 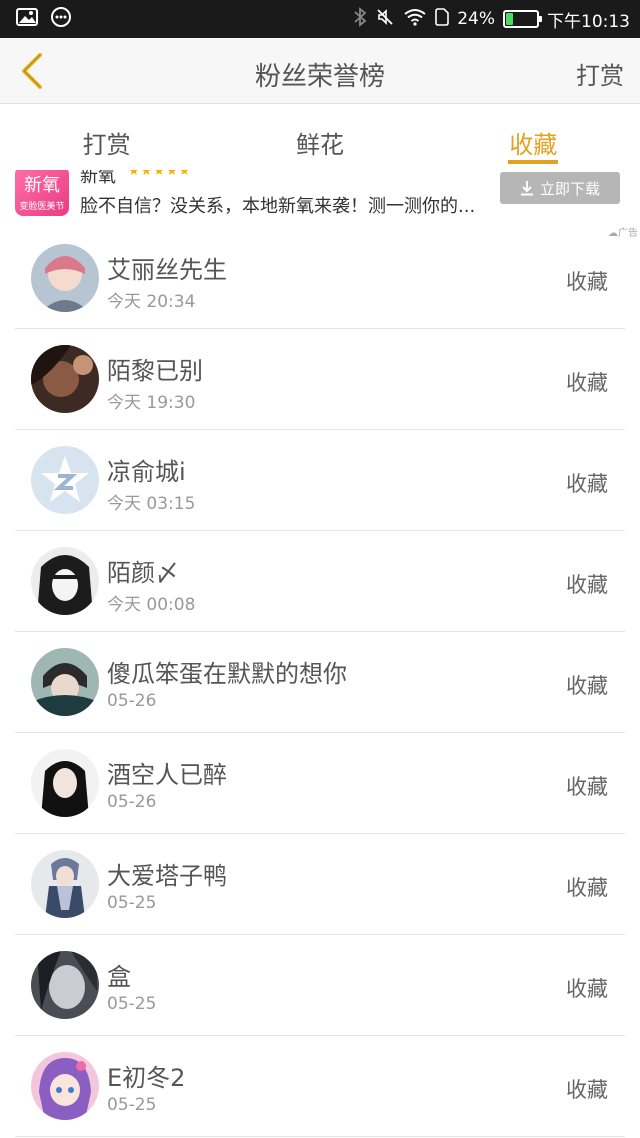 What do you see at coordinates (320, 1136) in the screenshot?
I see `divider` at bounding box center [320, 1136].